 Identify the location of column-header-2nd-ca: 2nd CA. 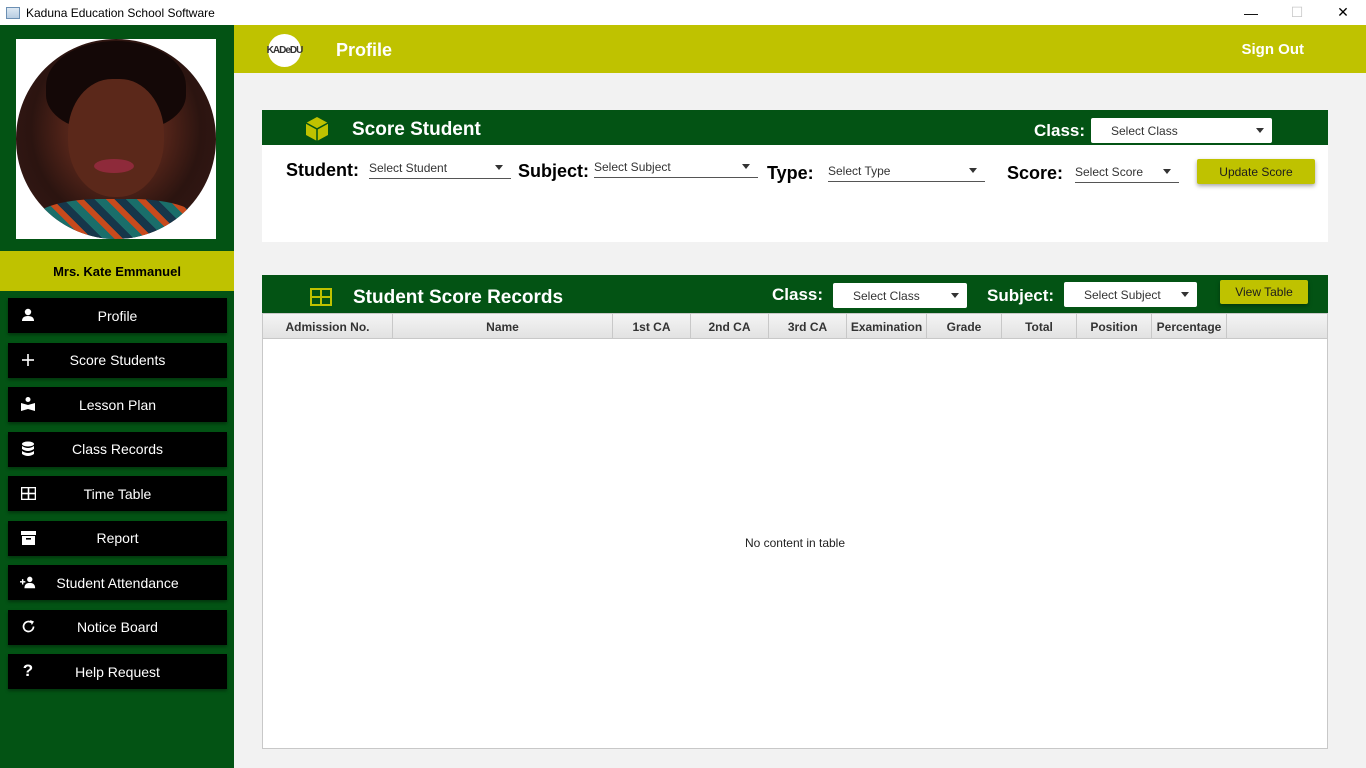
(730, 326).